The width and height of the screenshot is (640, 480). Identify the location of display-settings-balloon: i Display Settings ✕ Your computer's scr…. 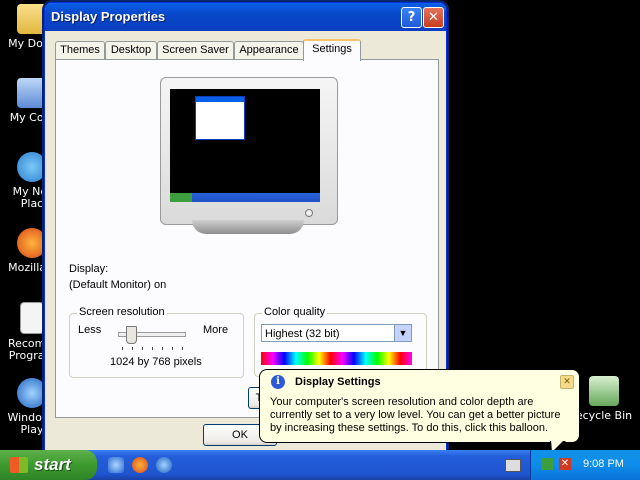
(419, 412).